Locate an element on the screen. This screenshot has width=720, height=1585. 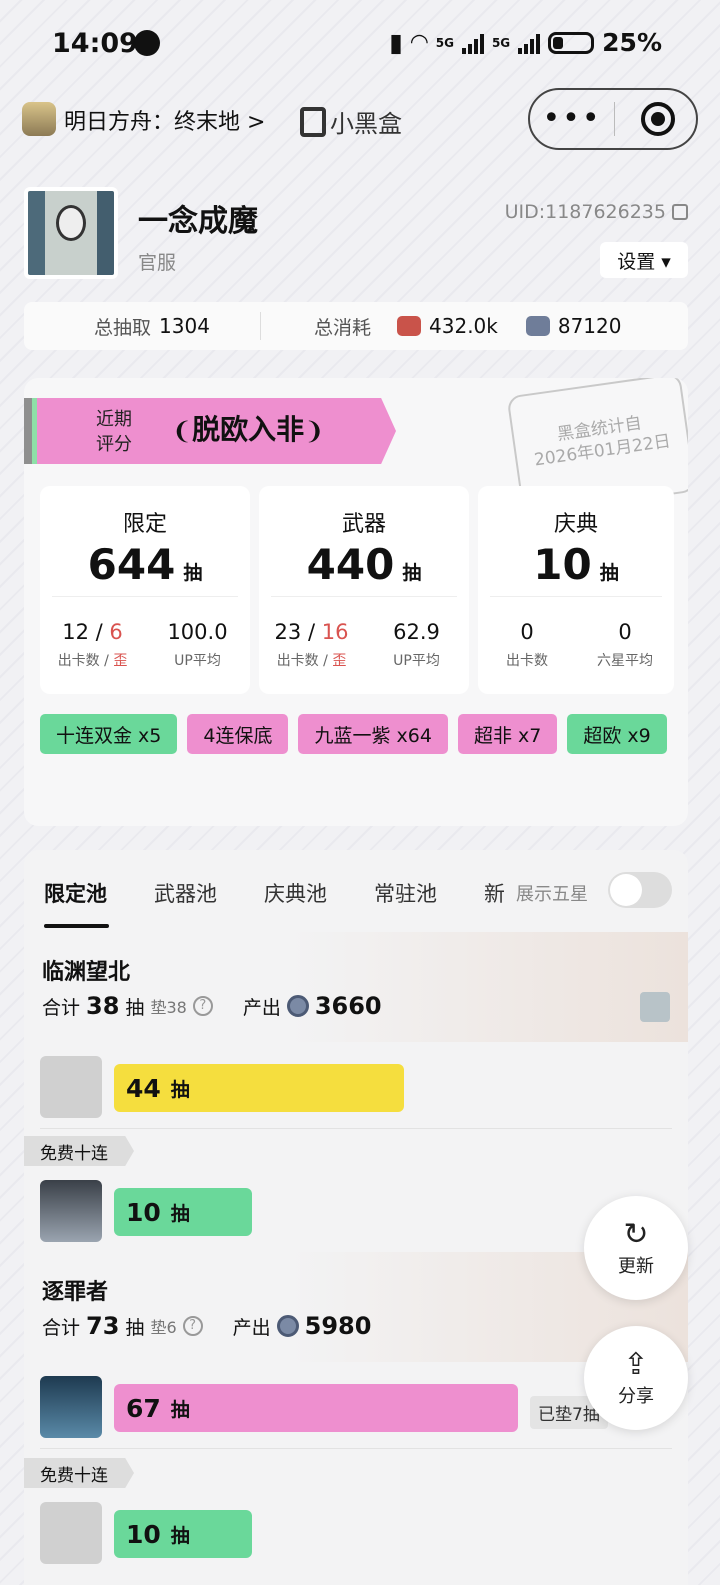
pull-row: 10 抽 is located at coordinates (356, 1536).